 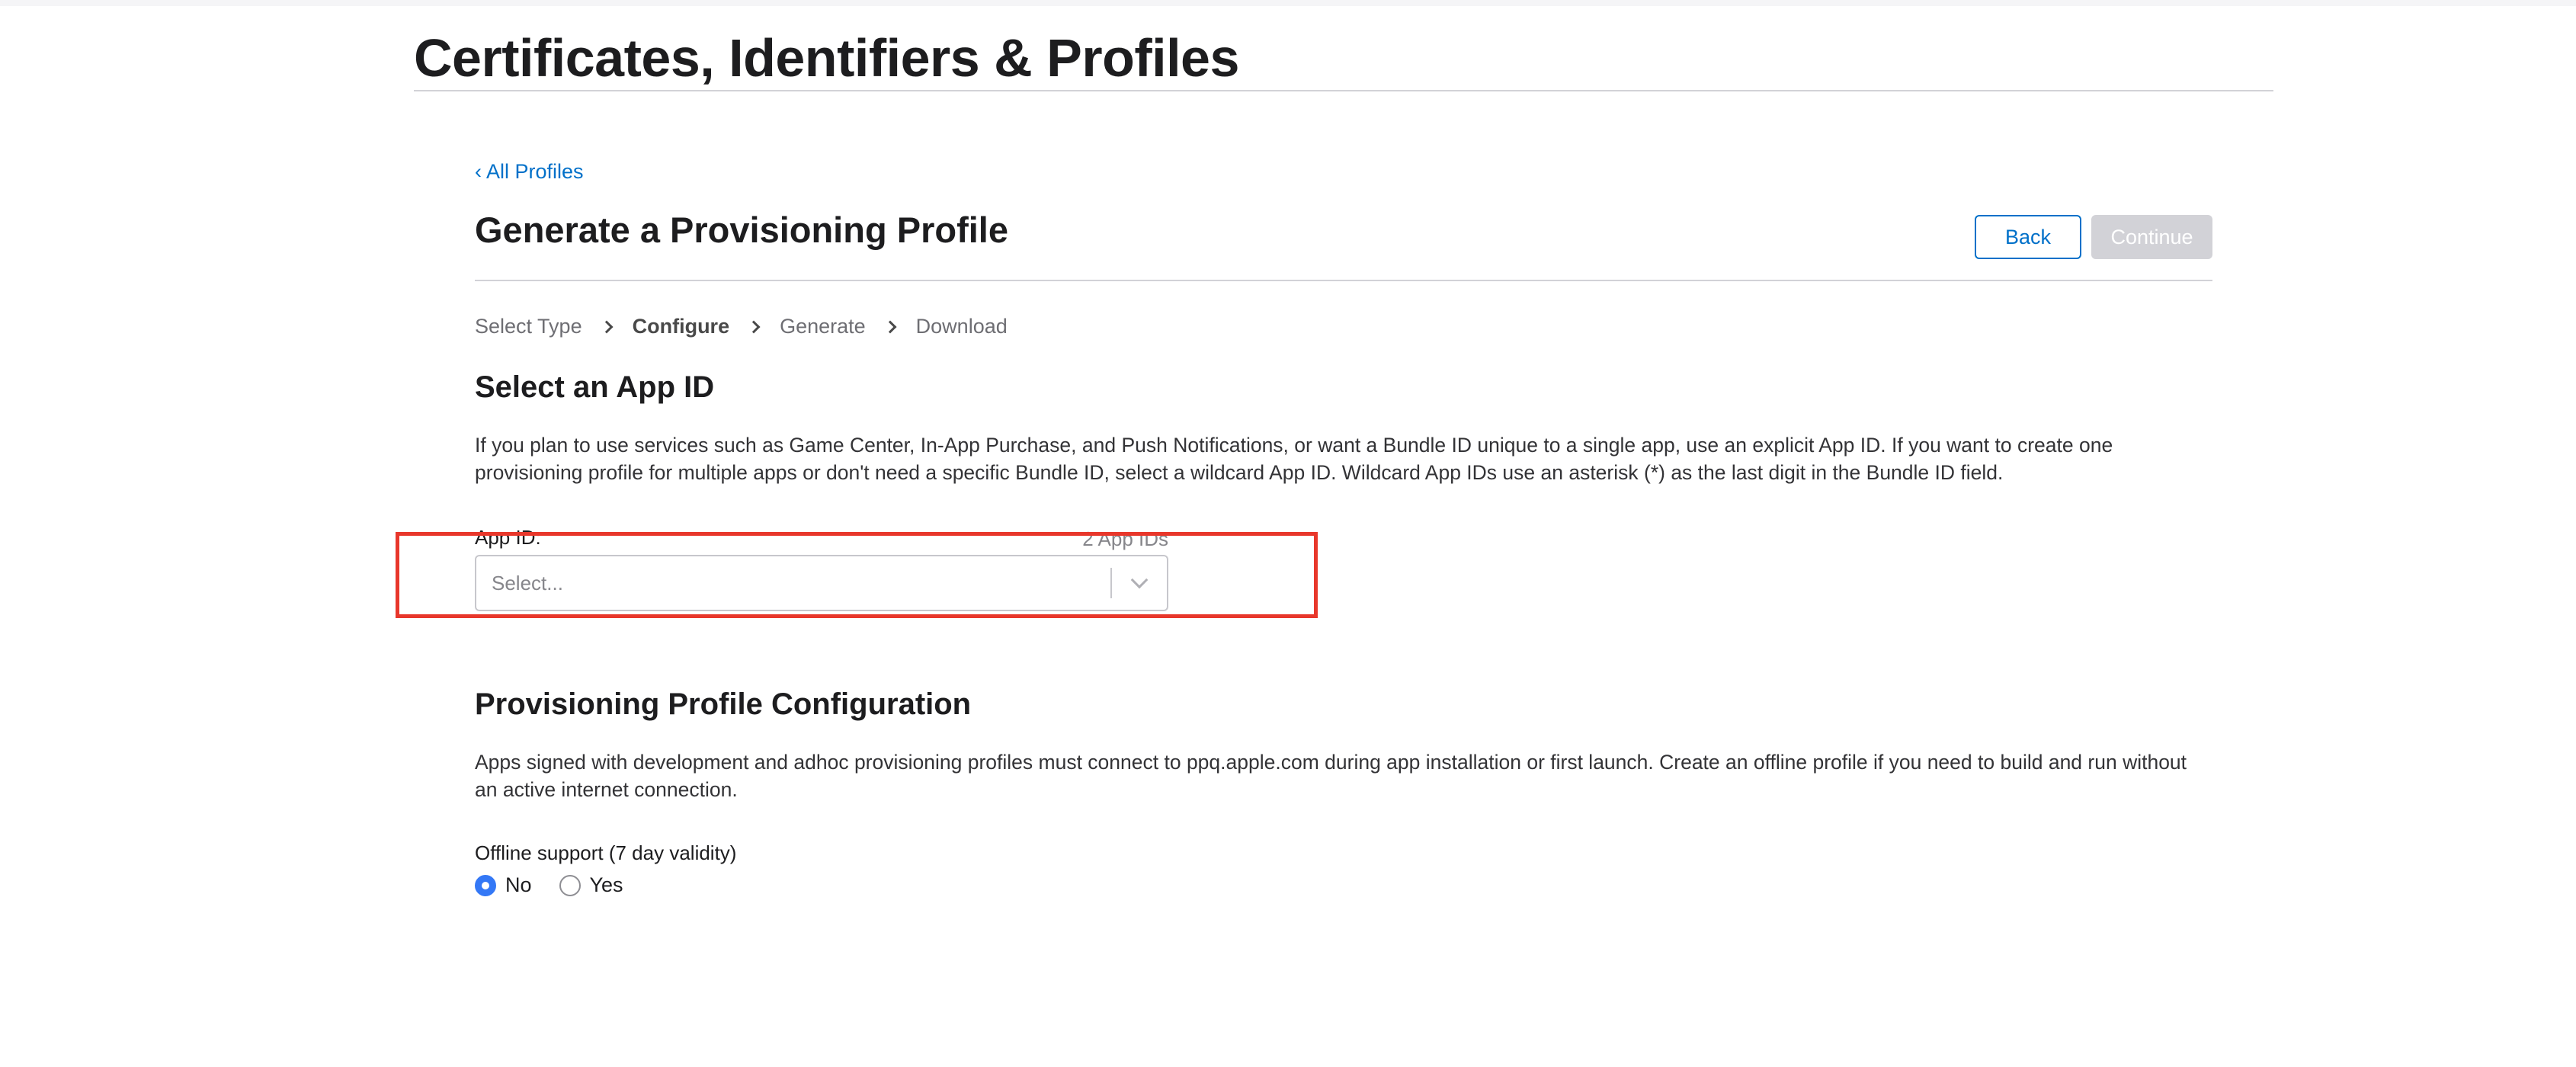 What do you see at coordinates (681, 326) in the screenshot?
I see `step-configure: Configure` at bounding box center [681, 326].